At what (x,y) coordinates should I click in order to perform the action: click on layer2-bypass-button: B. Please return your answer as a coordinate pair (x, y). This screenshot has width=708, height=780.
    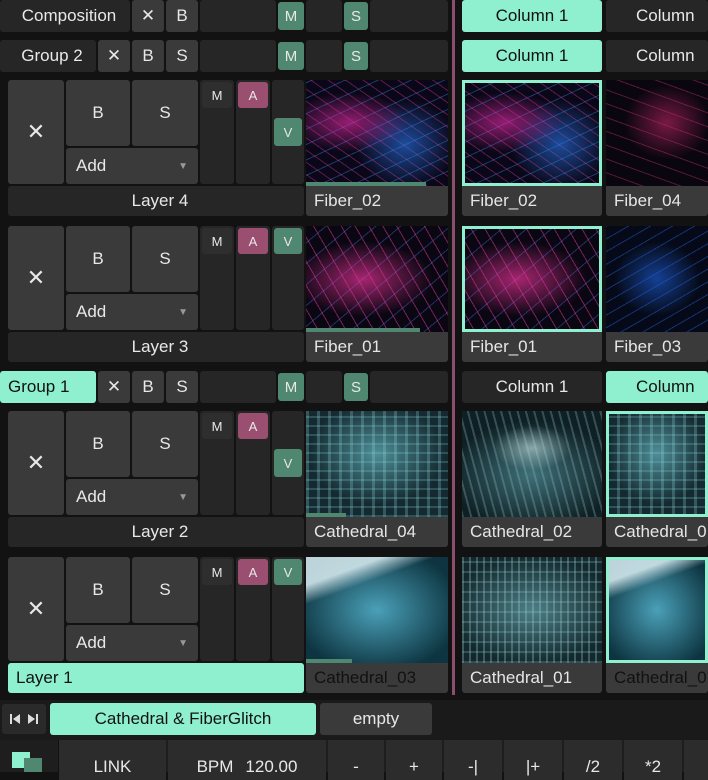
    Looking at the image, I should click on (98, 444).